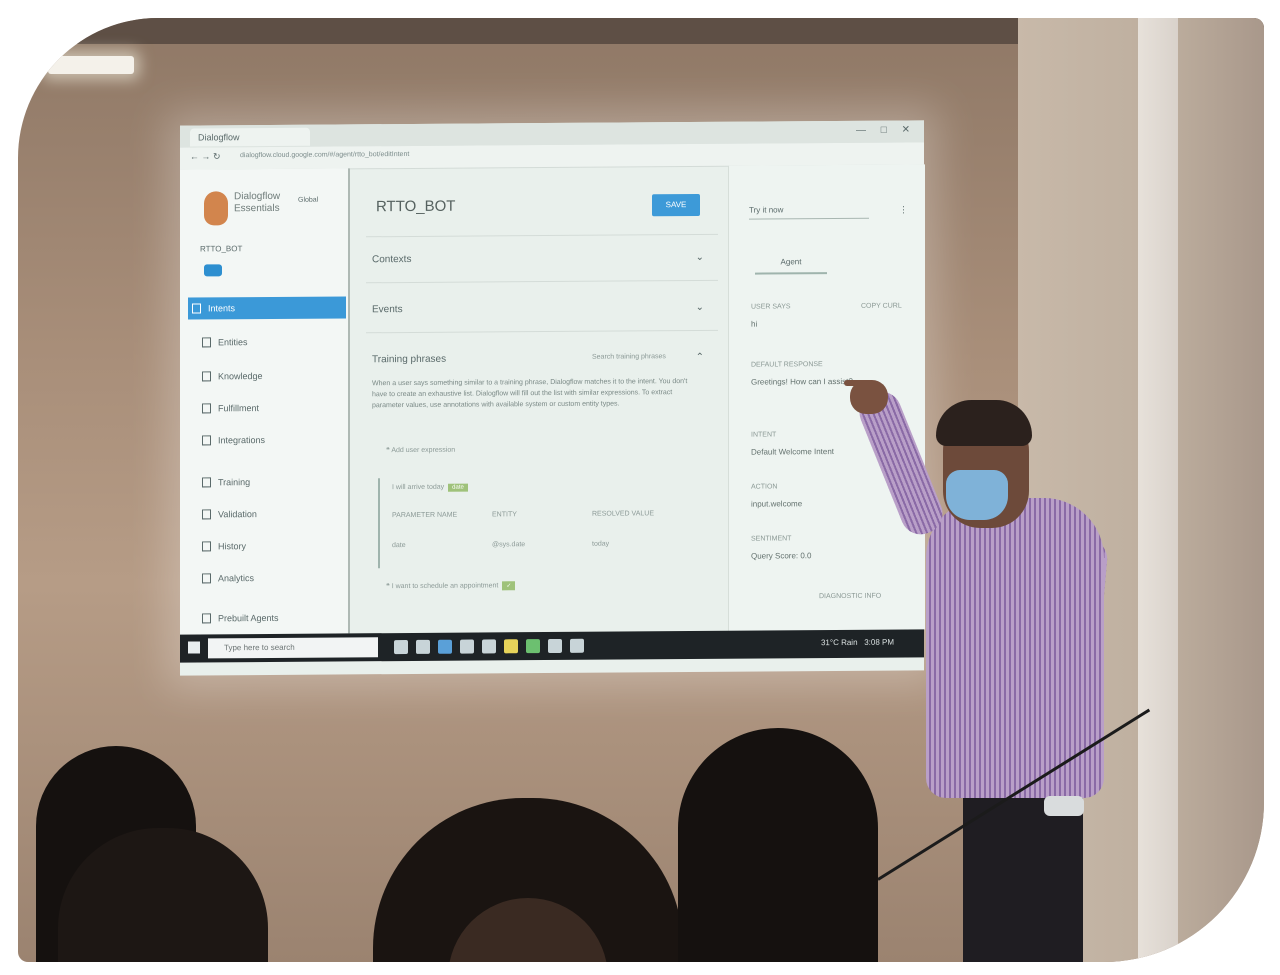  What do you see at coordinates (977, 495) in the screenshot?
I see `face-mask` at bounding box center [977, 495].